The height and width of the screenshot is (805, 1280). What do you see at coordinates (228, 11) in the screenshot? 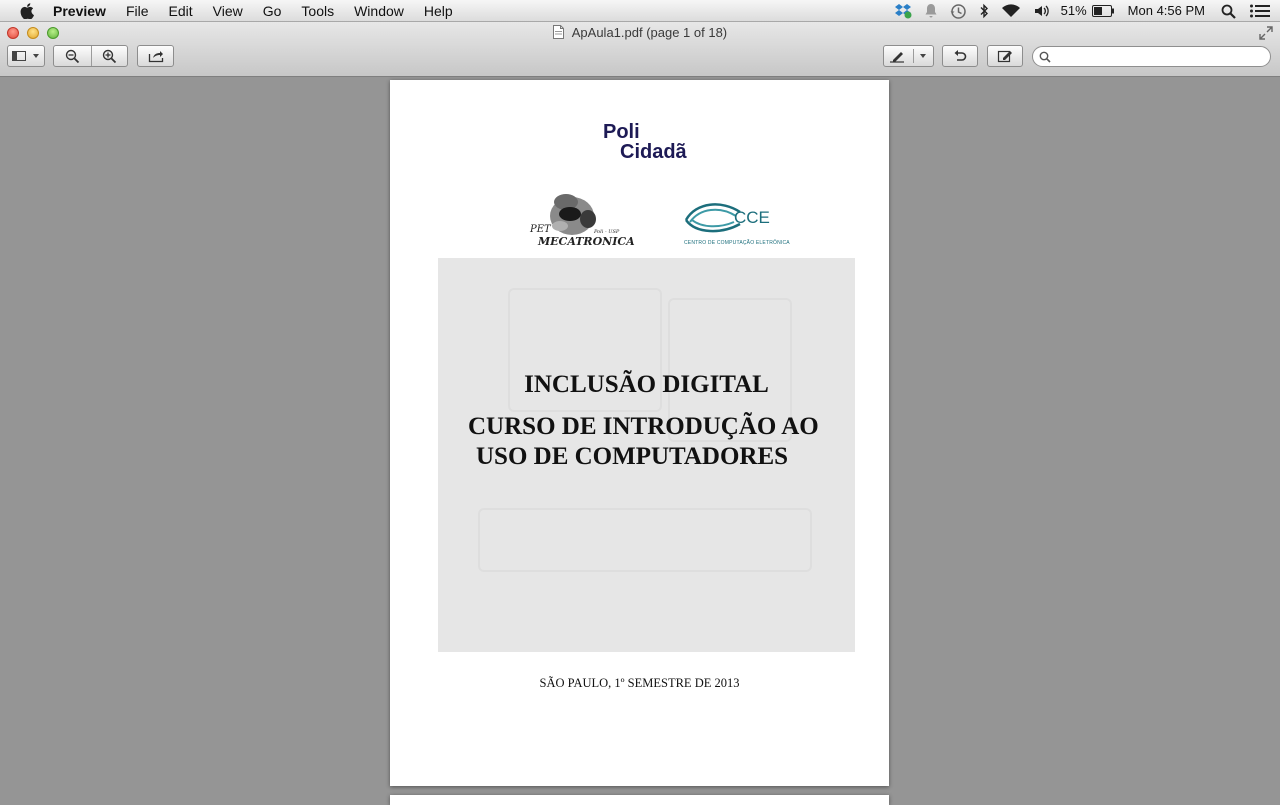
I see `menu-view: View` at bounding box center [228, 11].